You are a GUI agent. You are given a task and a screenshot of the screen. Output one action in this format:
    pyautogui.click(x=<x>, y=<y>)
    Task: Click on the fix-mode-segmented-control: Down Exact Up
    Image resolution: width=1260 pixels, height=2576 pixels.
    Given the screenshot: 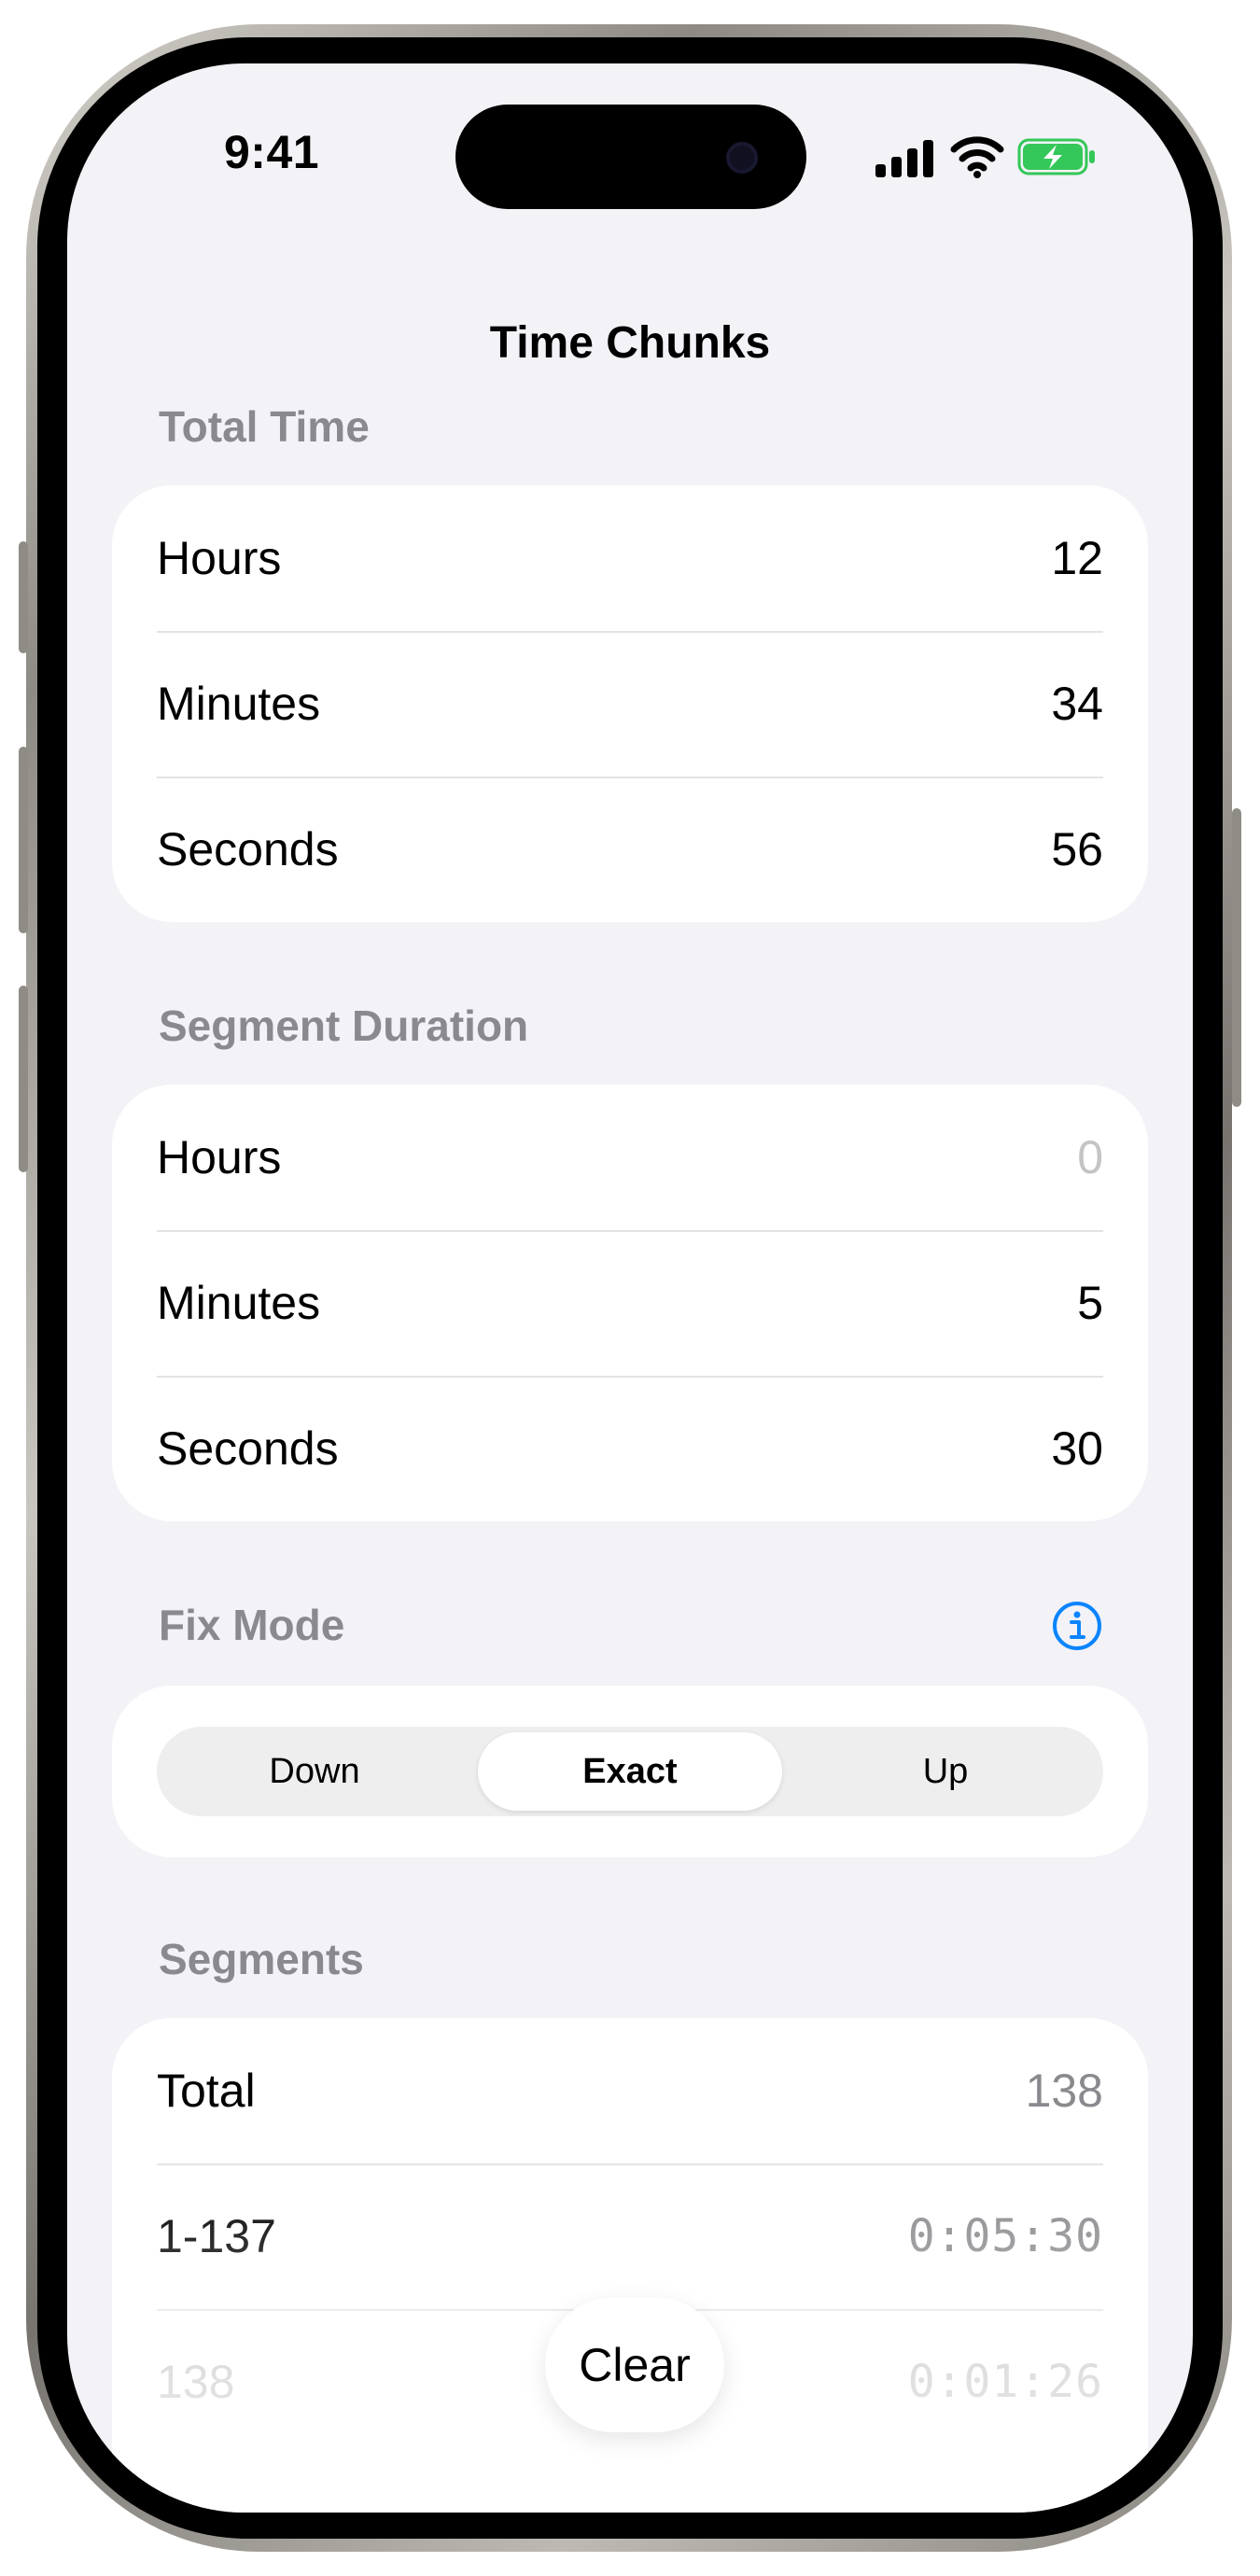 What is the action you would take?
    pyautogui.click(x=630, y=1771)
    